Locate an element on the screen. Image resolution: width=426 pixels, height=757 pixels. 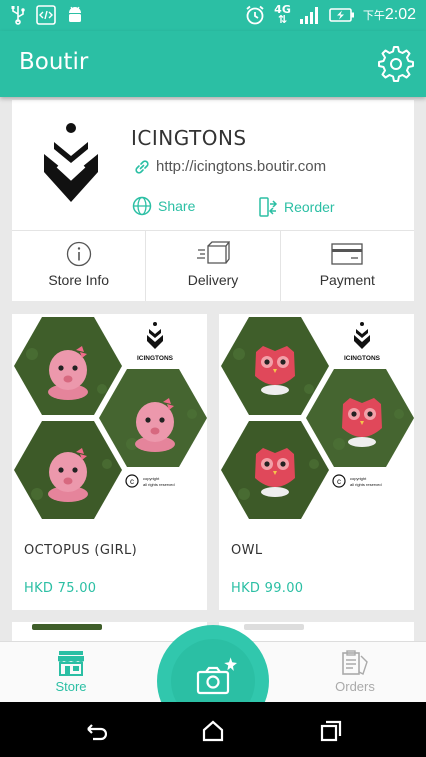
info-icon is located at coordinates (78, 254).